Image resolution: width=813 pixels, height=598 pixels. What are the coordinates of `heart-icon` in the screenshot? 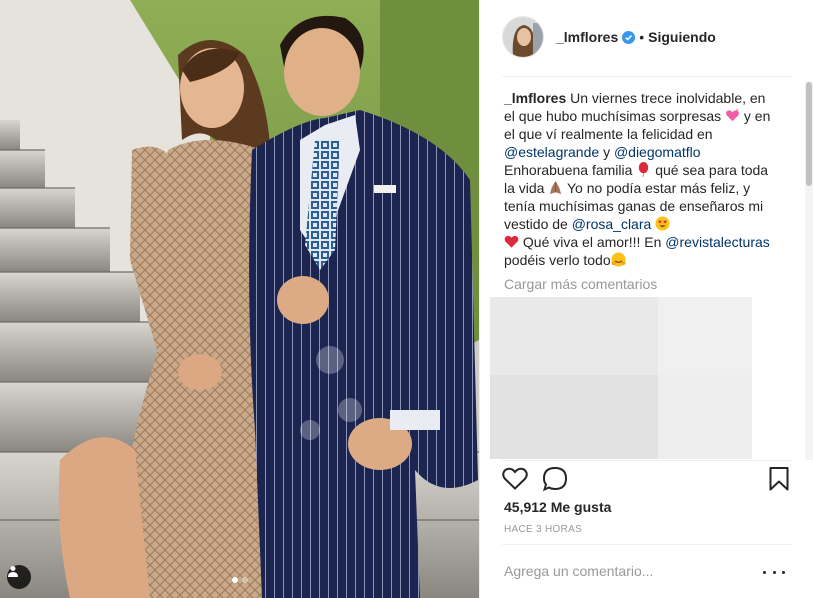 It's located at (515, 478).